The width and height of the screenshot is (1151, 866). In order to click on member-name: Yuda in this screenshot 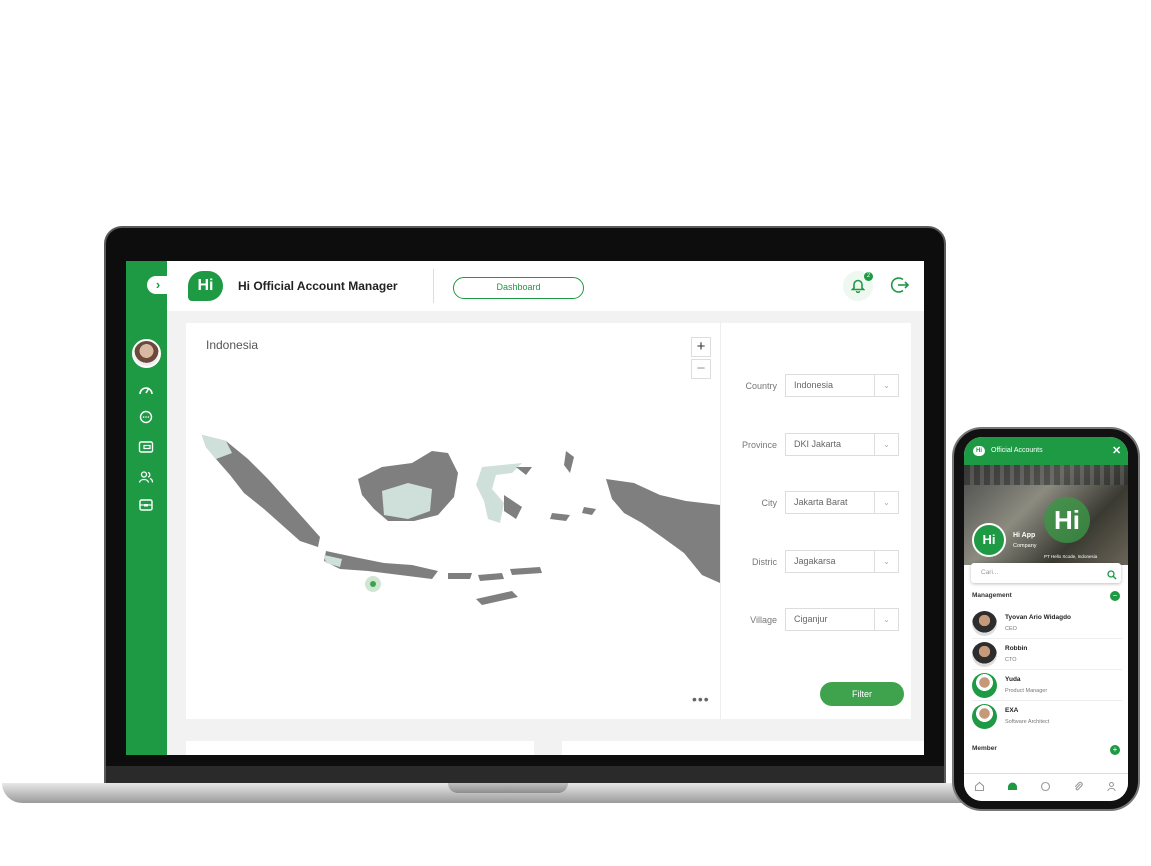, I will do `click(1013, 679)`.